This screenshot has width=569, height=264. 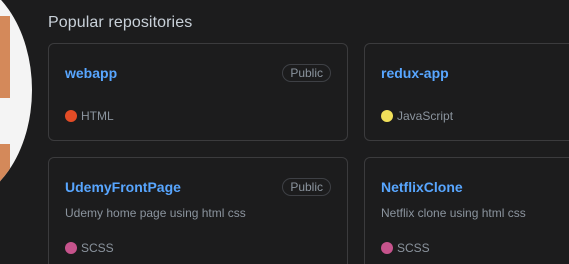 I want to click on language-label: HTML, so click(x=97, y=116).